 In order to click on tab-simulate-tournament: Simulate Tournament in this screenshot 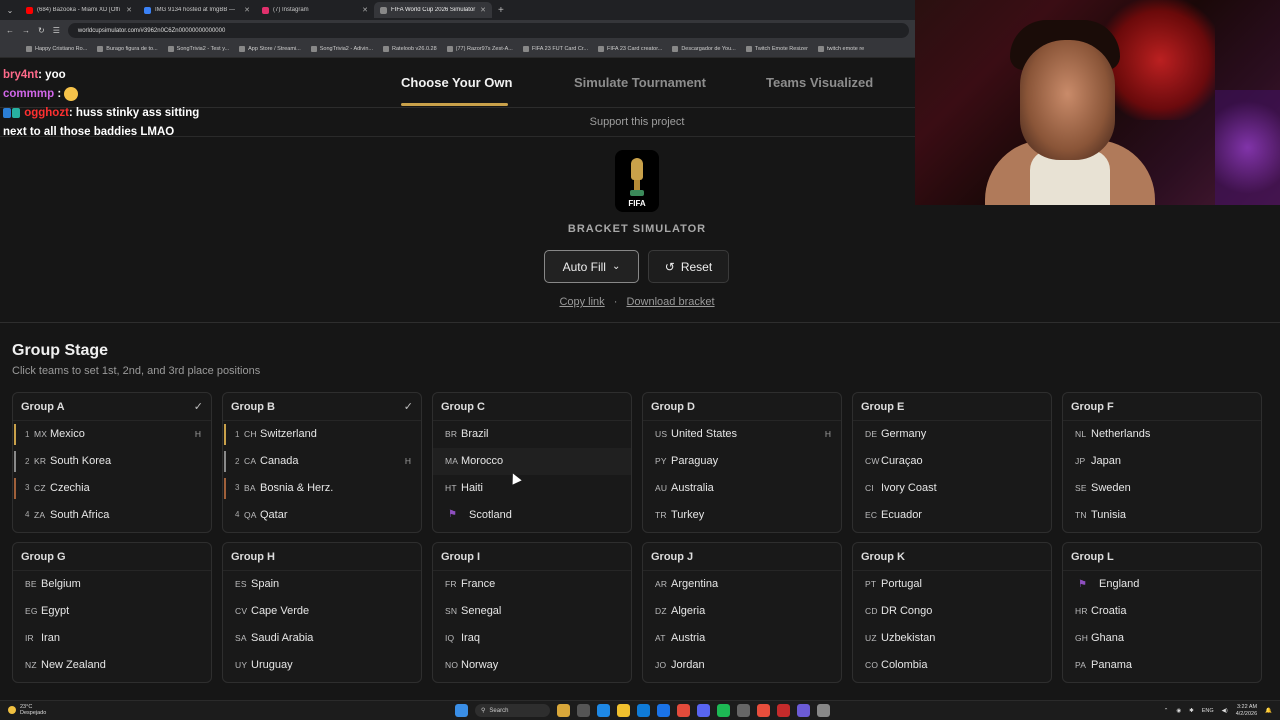, I will do `click(640, 82)`.